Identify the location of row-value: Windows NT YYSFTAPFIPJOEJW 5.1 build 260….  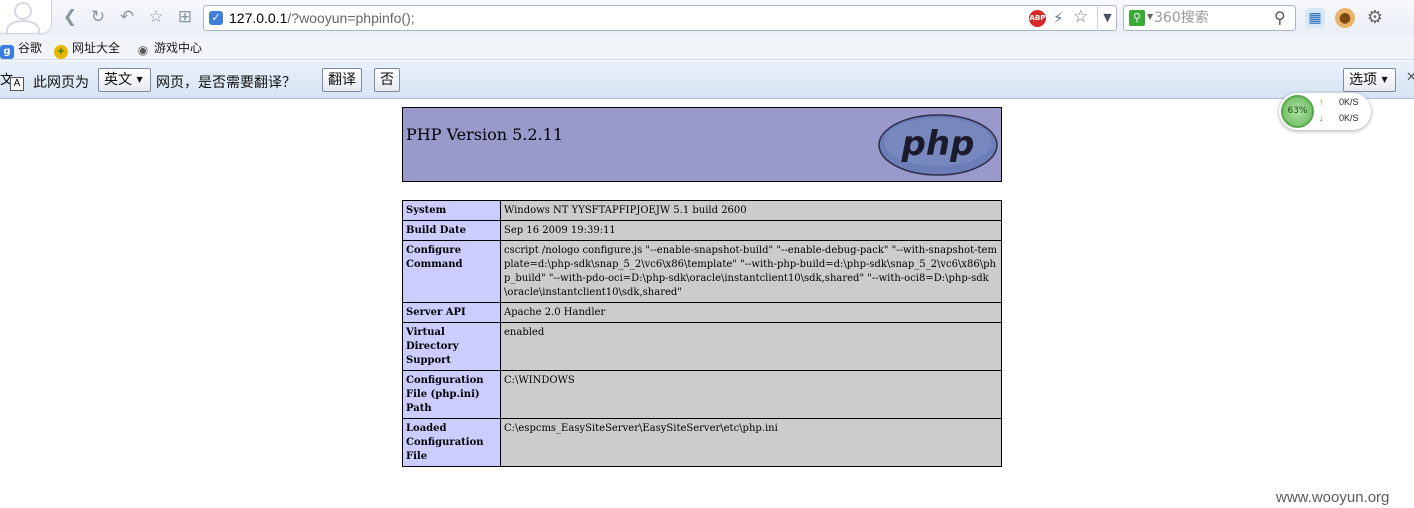
(751, 210).